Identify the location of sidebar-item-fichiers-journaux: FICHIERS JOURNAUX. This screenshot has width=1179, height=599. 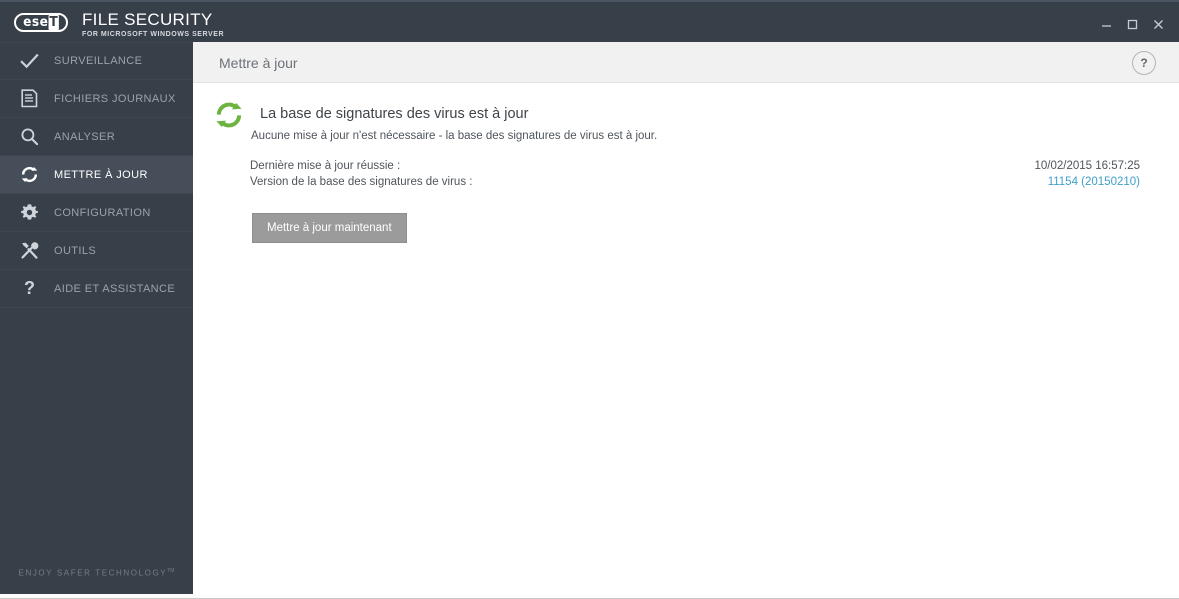
(96, 99).